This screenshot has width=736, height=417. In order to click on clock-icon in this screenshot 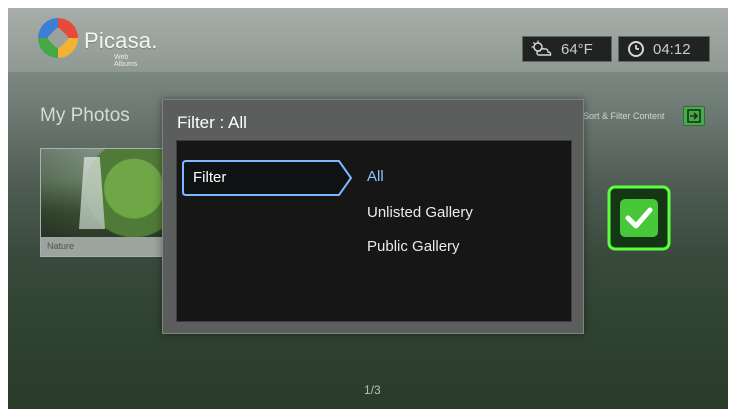, I will do `click(636, 49)`.